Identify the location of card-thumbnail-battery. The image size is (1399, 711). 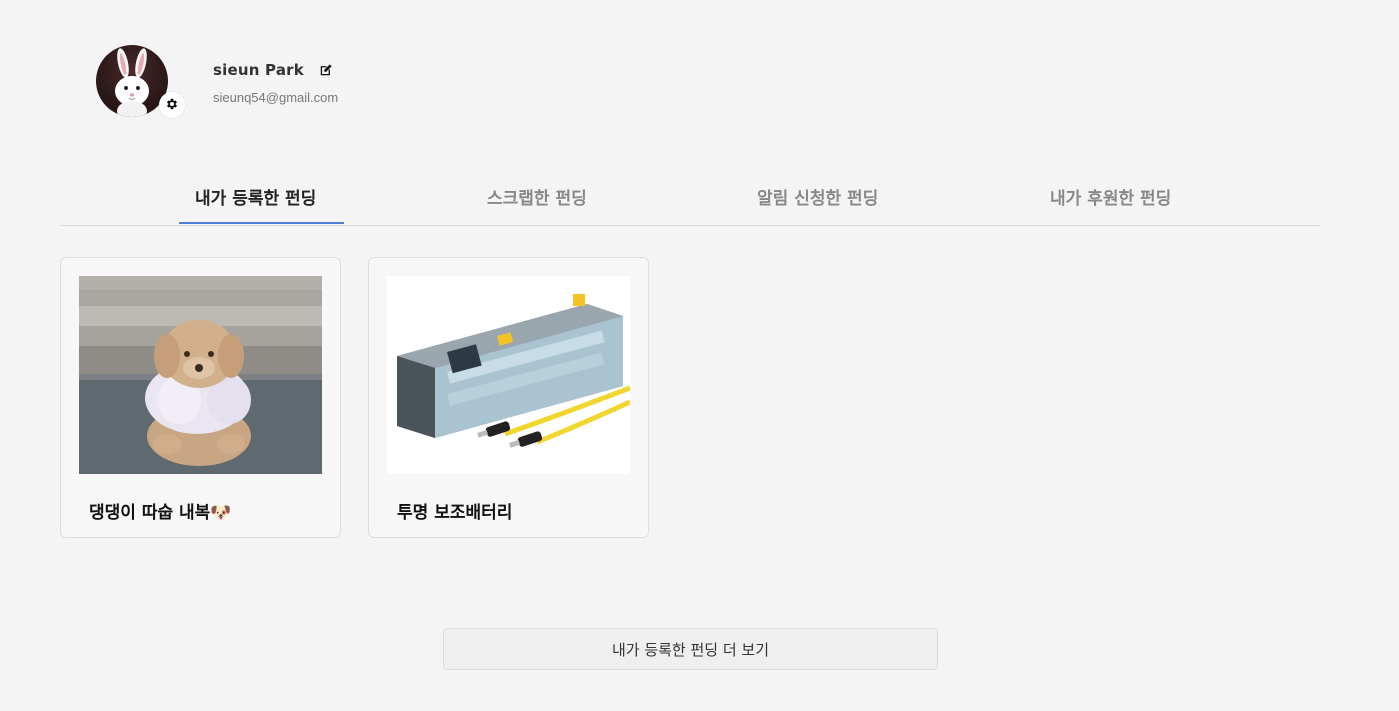
(508, 375).